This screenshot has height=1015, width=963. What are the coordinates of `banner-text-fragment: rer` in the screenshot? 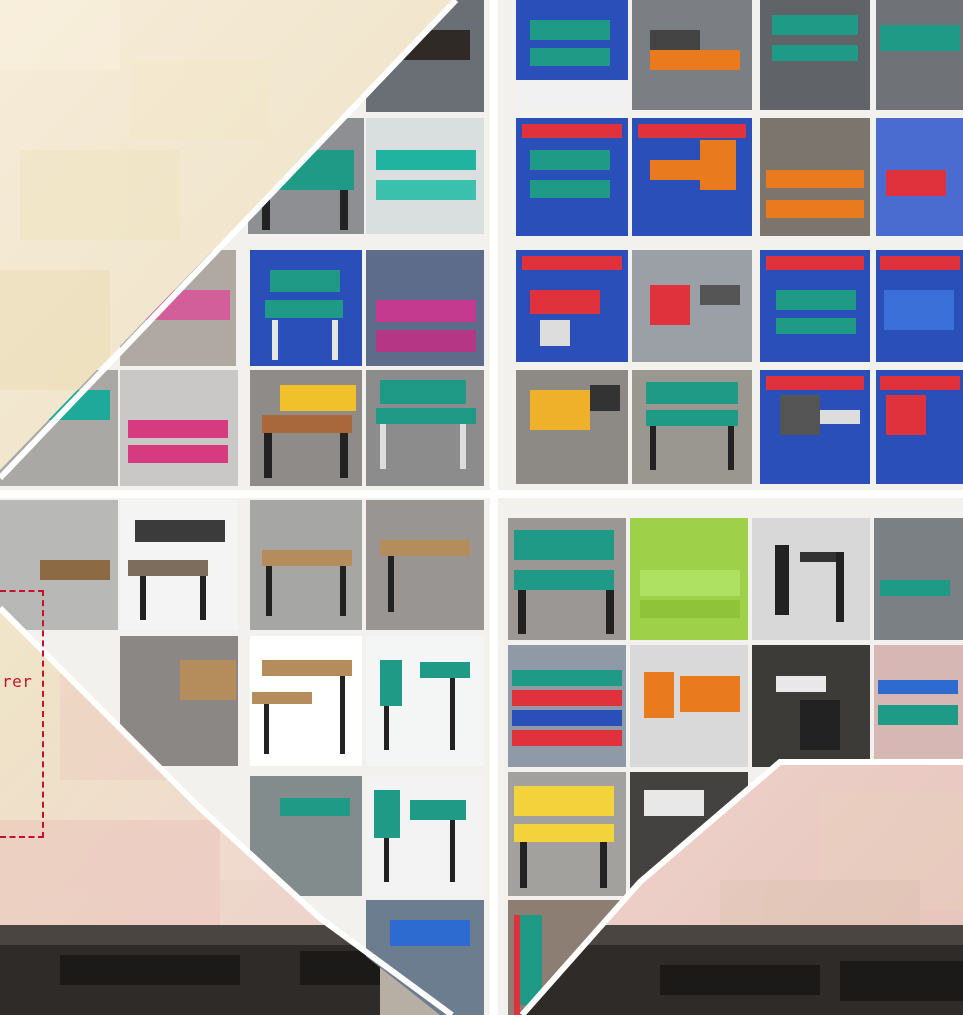 It's located at (17, 681).